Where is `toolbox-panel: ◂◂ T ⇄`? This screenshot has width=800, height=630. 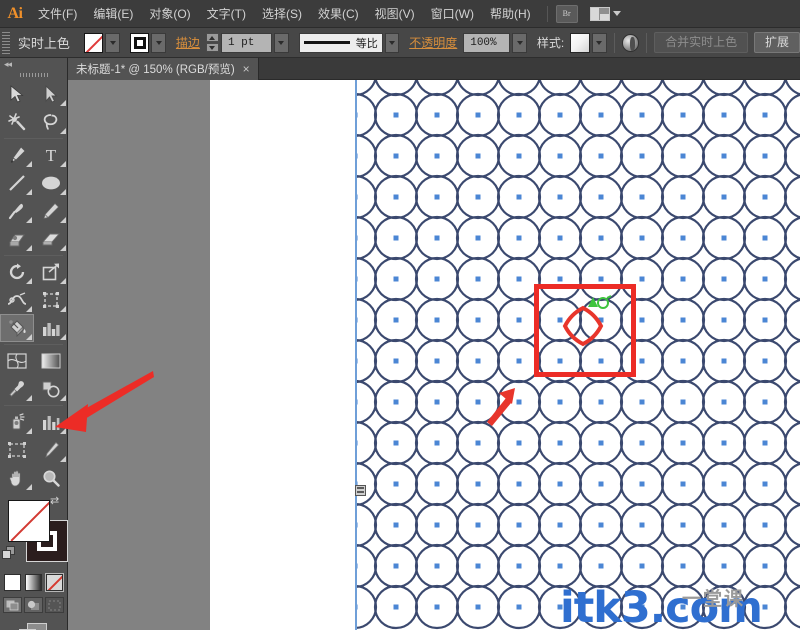 toolbox-panel: ◂◂ T ⇄ is located at coordinates (34, 344).